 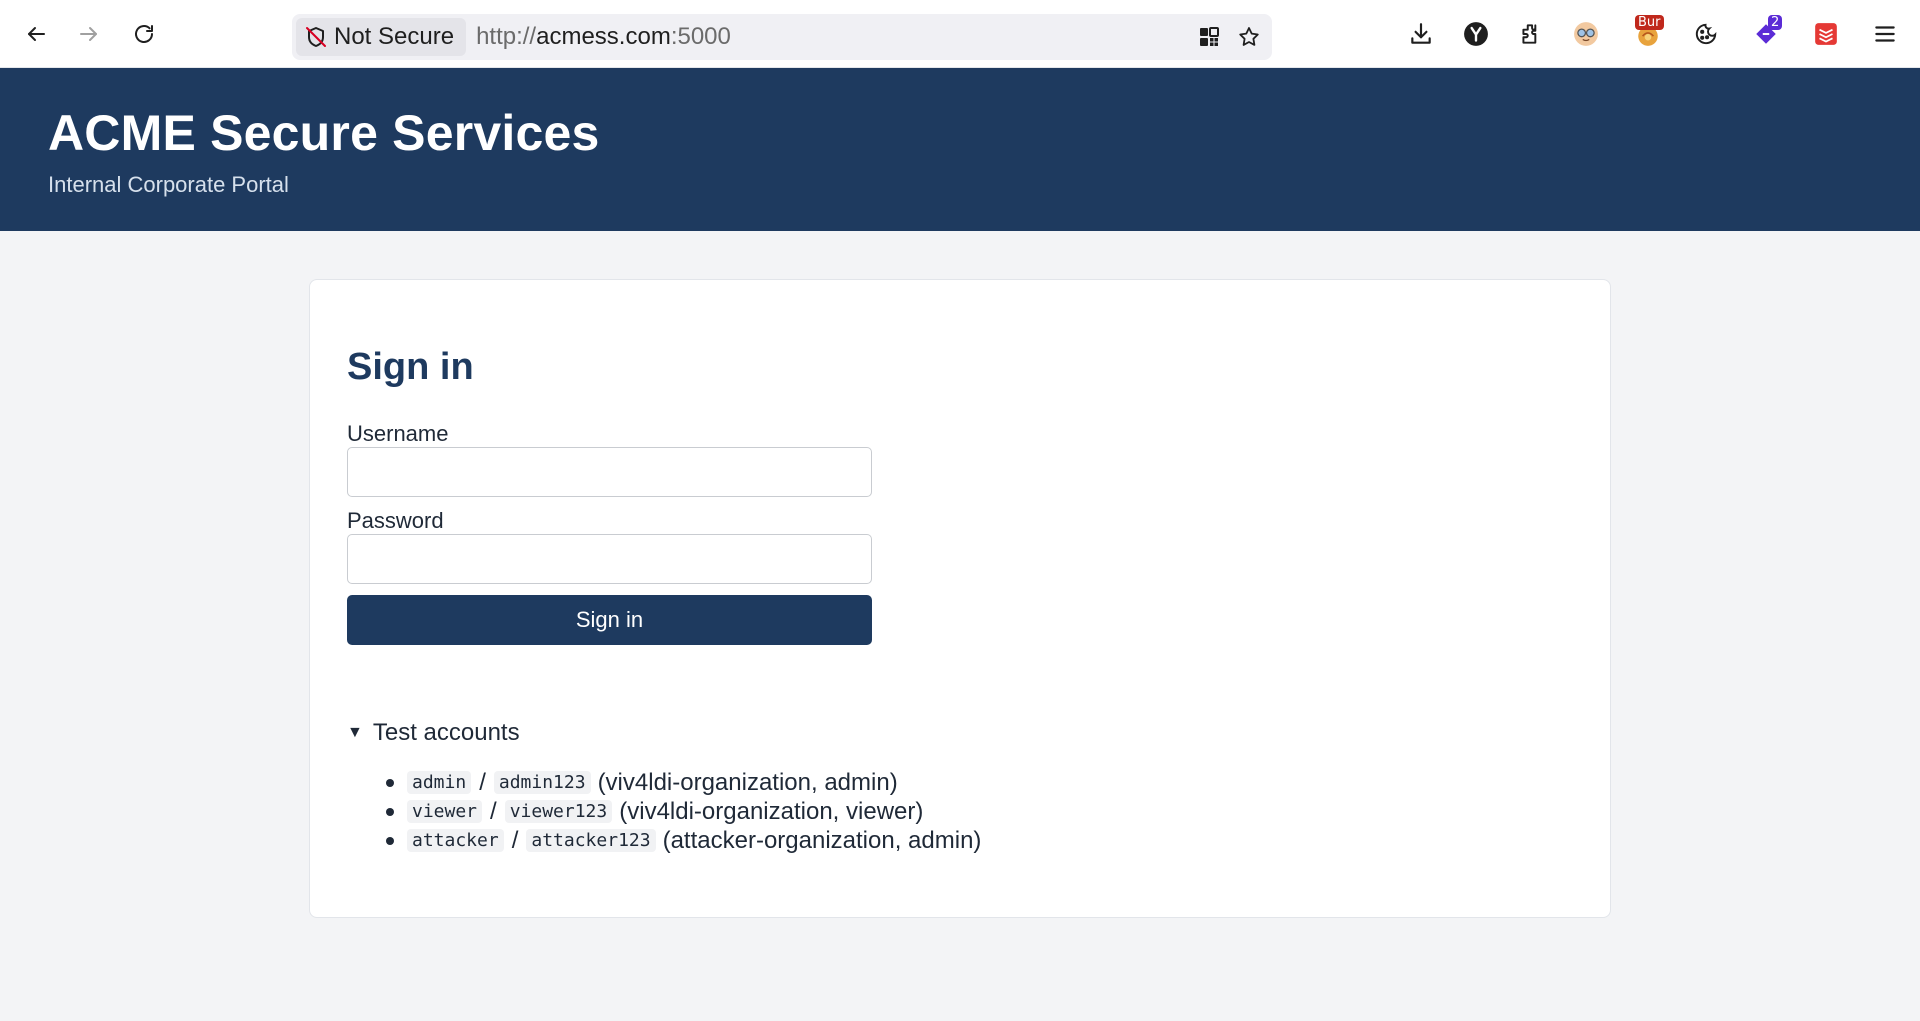 I want to click on reload-button, so click(x=144, y=34).